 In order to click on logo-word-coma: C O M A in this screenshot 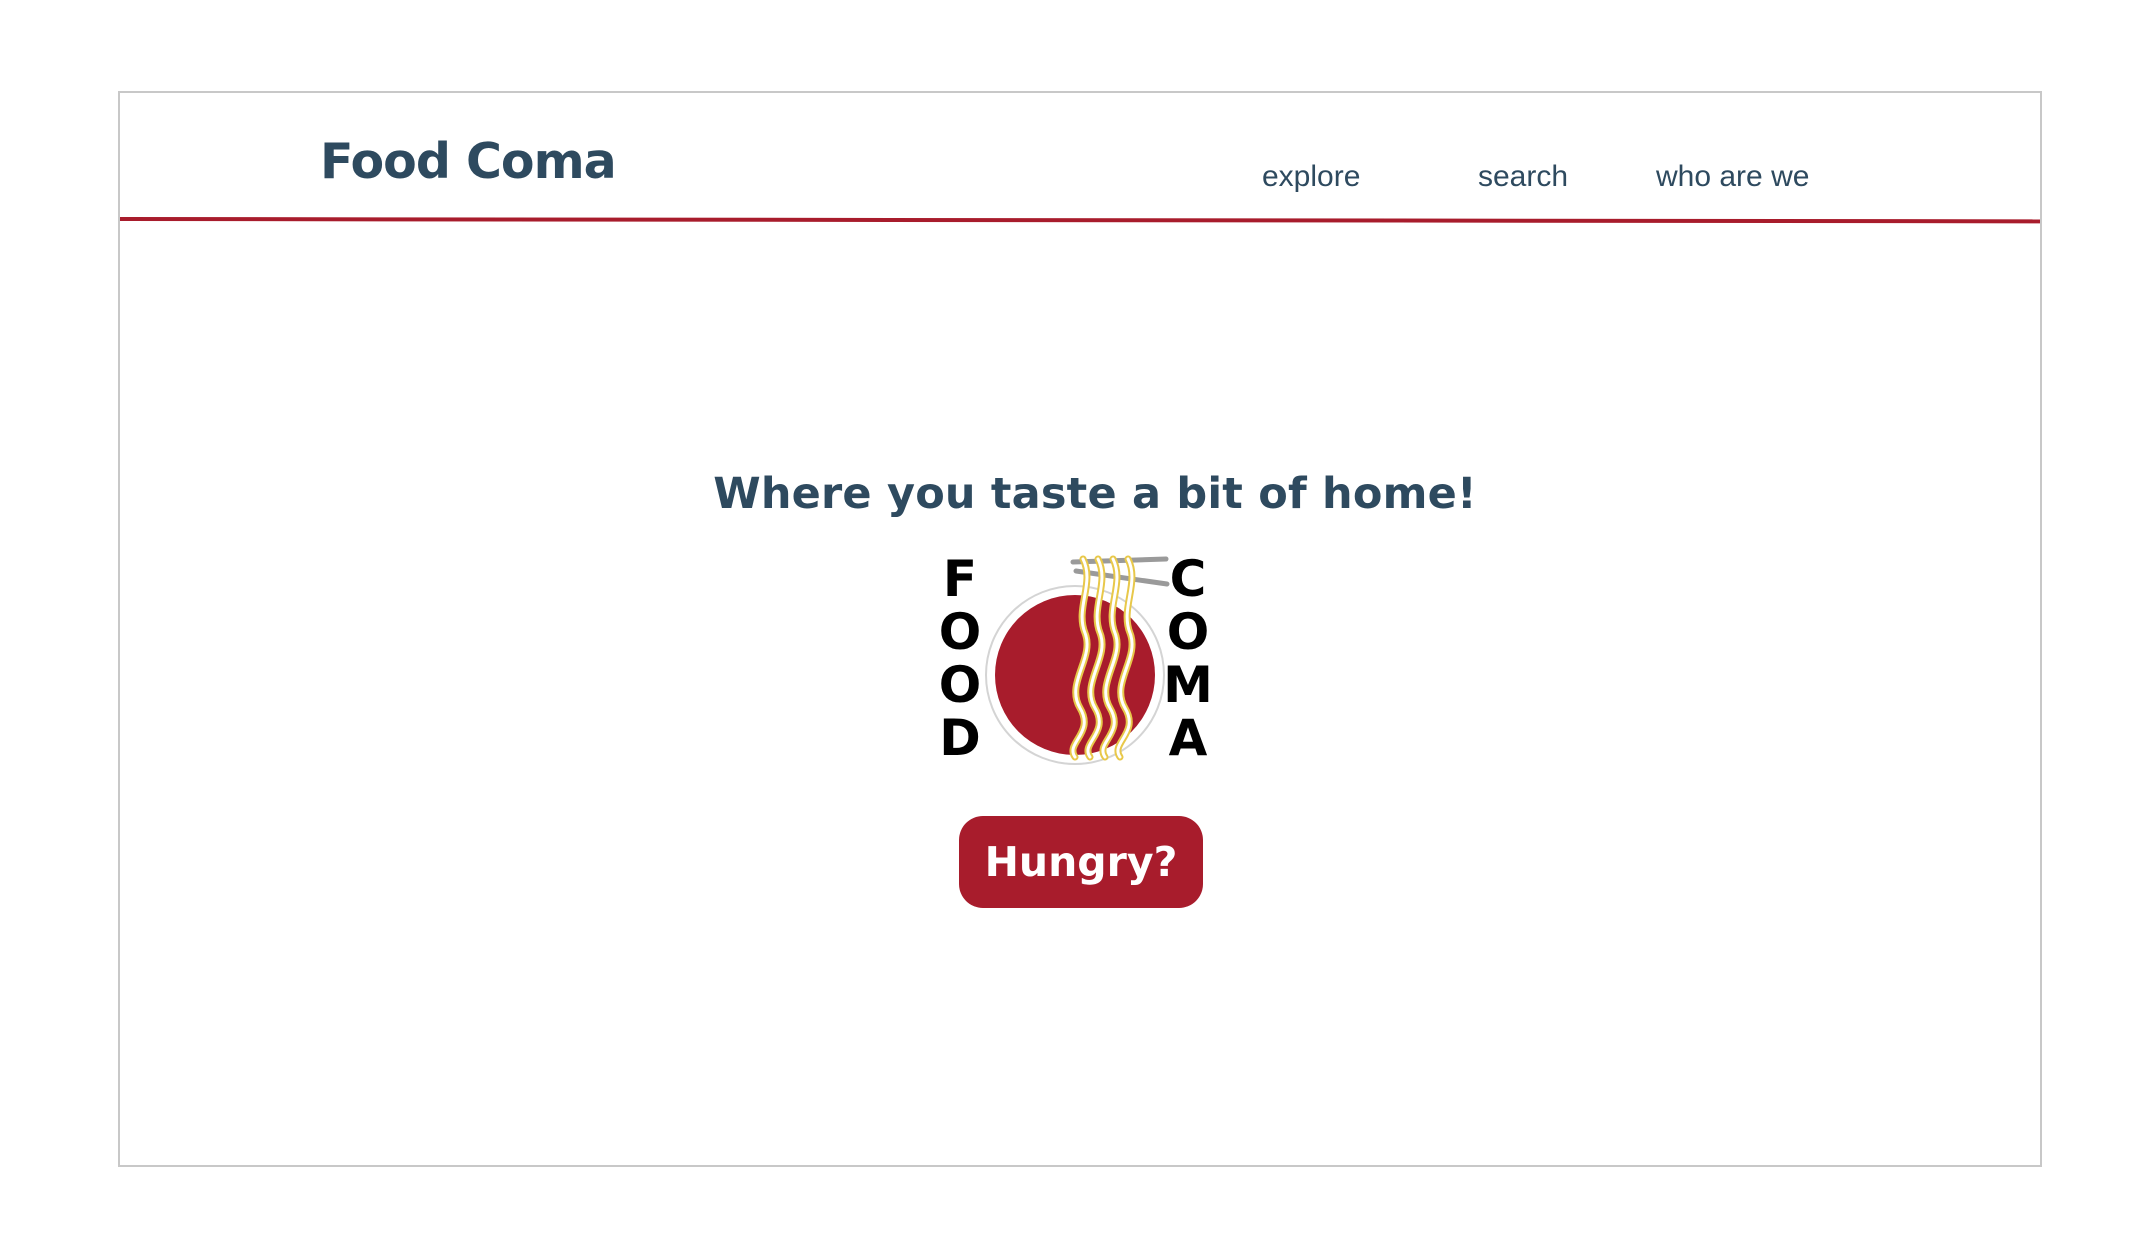, I will do `click(1188, 659)`.